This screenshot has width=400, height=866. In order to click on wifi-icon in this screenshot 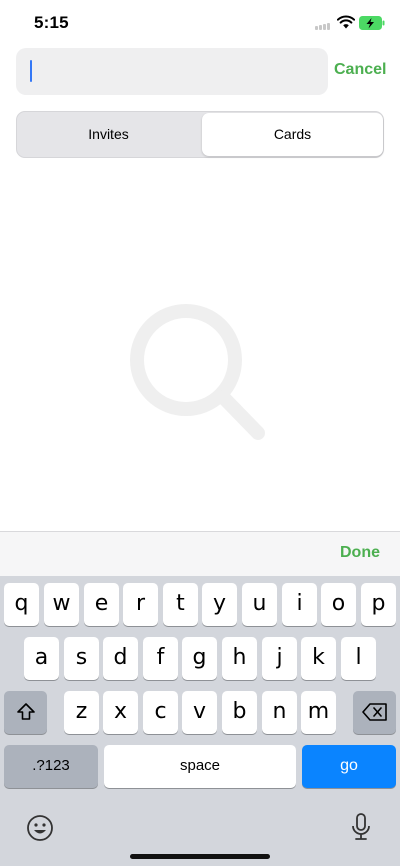, I will do `click(346, 22)`.